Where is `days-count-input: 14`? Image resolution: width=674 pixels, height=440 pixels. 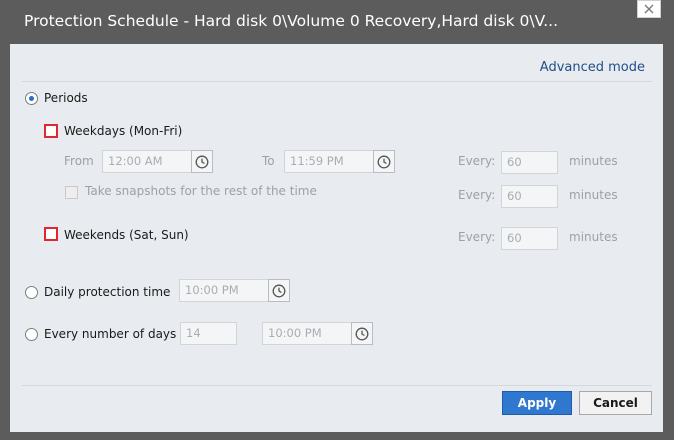
days-count-input: 14 is located at coordinates (208, 333).